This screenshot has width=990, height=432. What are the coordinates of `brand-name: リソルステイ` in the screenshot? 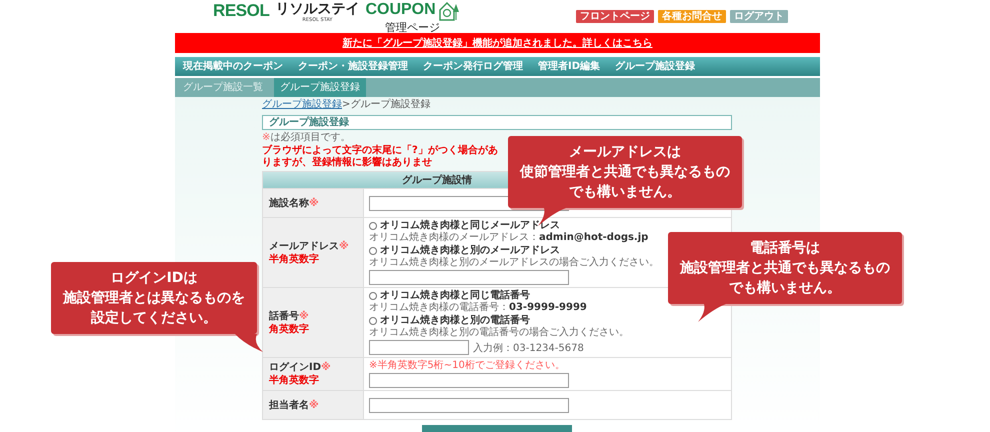 It's located at (317, 9).